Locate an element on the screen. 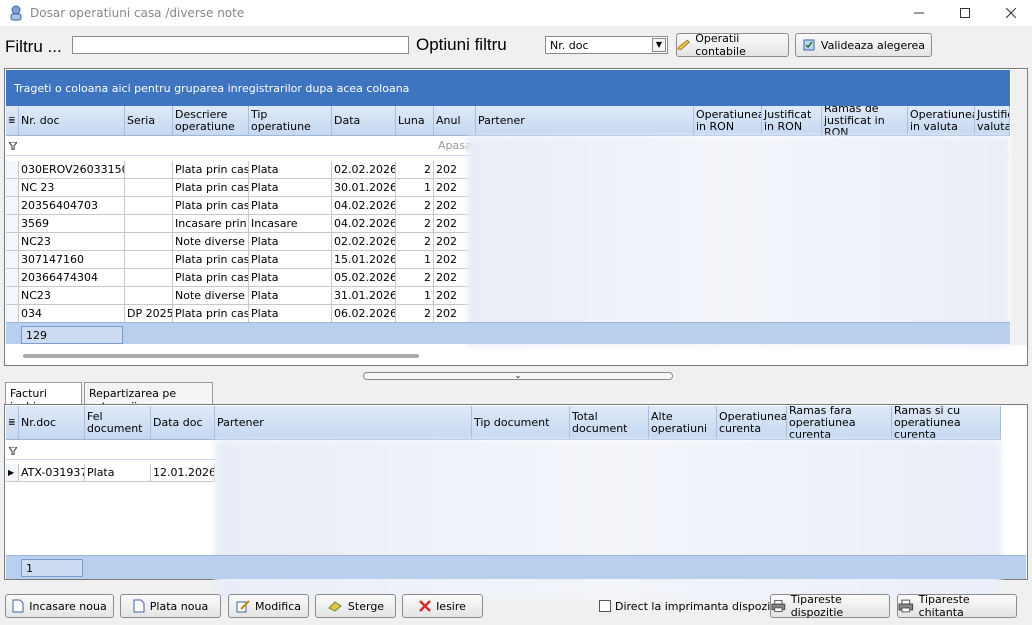  table-cell: 034 is located at coordinates (72, 314).